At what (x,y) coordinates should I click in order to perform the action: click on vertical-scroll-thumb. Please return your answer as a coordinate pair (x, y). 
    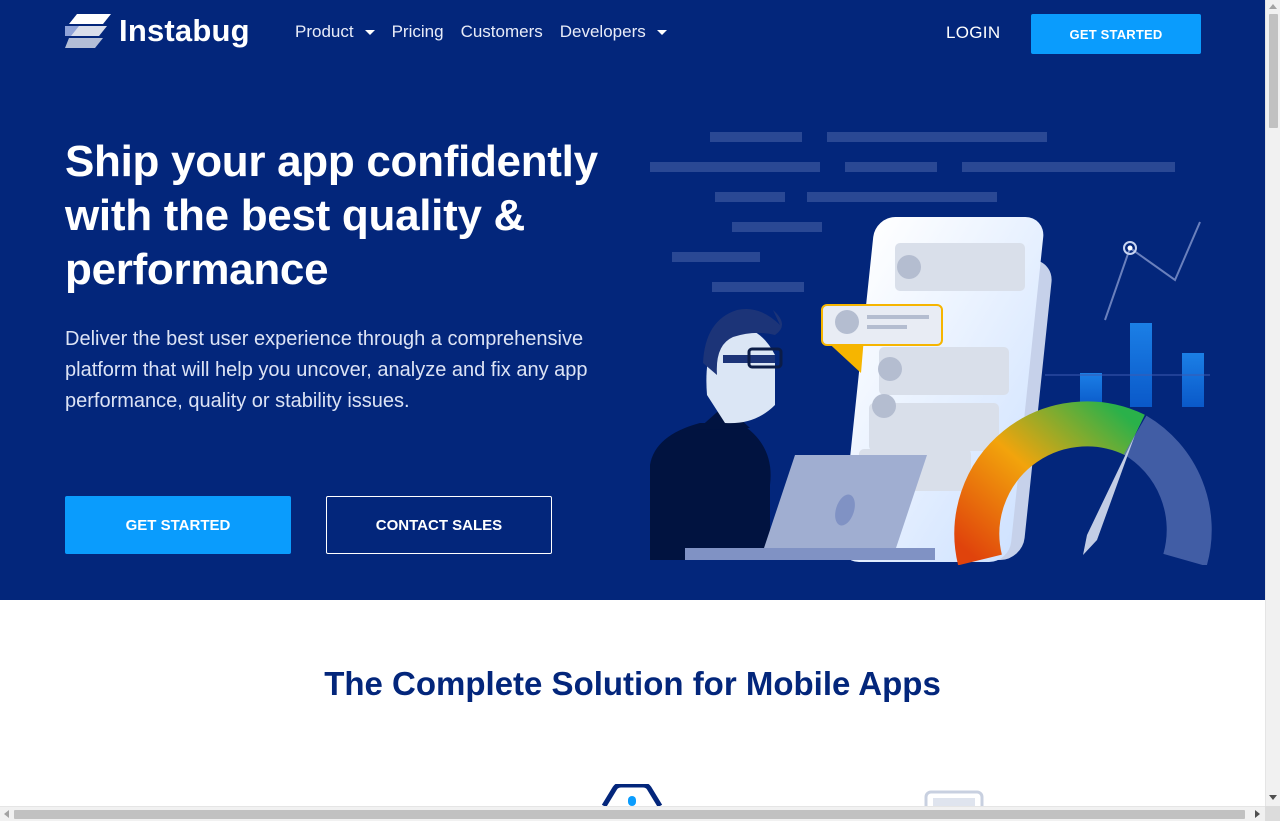
    Looking at the image, I should click on (1273, 71).